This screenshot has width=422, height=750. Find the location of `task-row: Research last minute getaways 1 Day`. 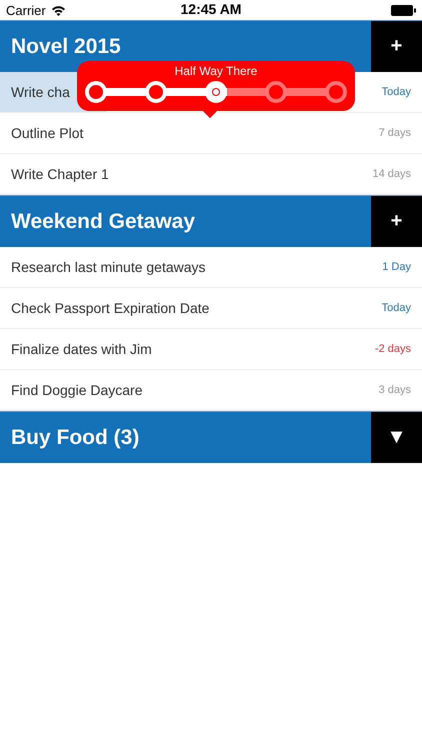

task-row: Research last minute getaways 1 Day is located at coordinates (211, 267).